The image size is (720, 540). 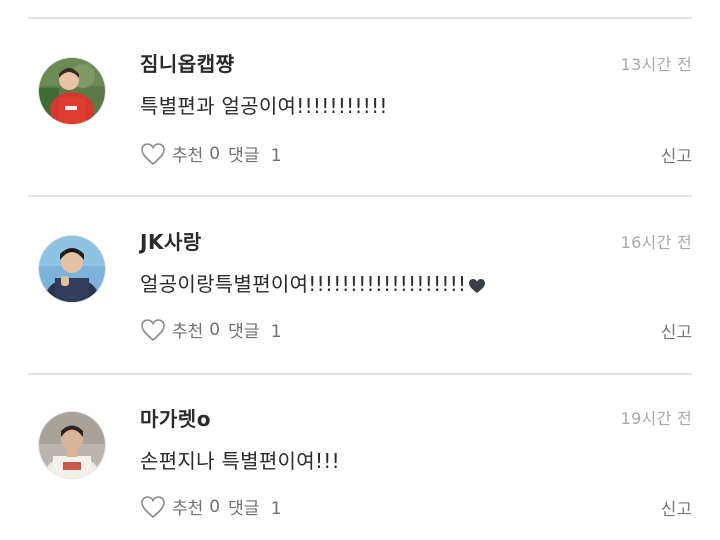 What do you see at coordinates (171, 240) in the screenshot?
I see `username: JK사랑` at bounding box center [171, 240].